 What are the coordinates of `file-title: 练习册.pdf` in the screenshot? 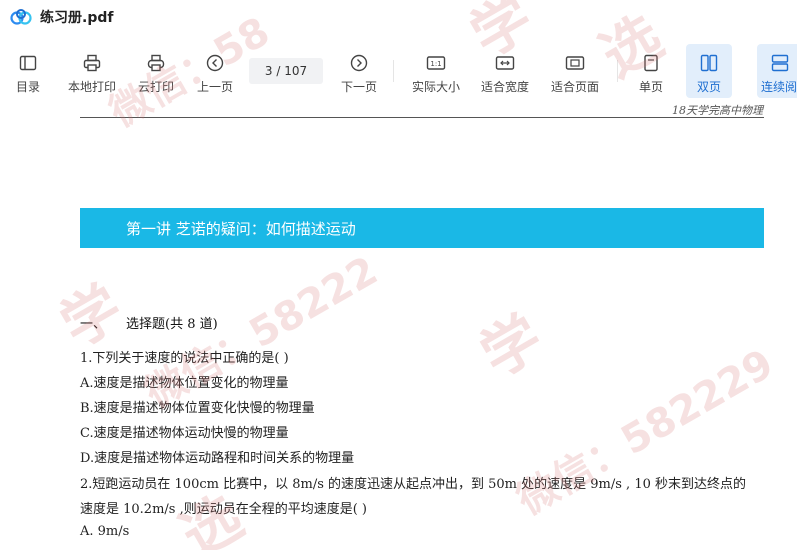 It's located at (77, 18).